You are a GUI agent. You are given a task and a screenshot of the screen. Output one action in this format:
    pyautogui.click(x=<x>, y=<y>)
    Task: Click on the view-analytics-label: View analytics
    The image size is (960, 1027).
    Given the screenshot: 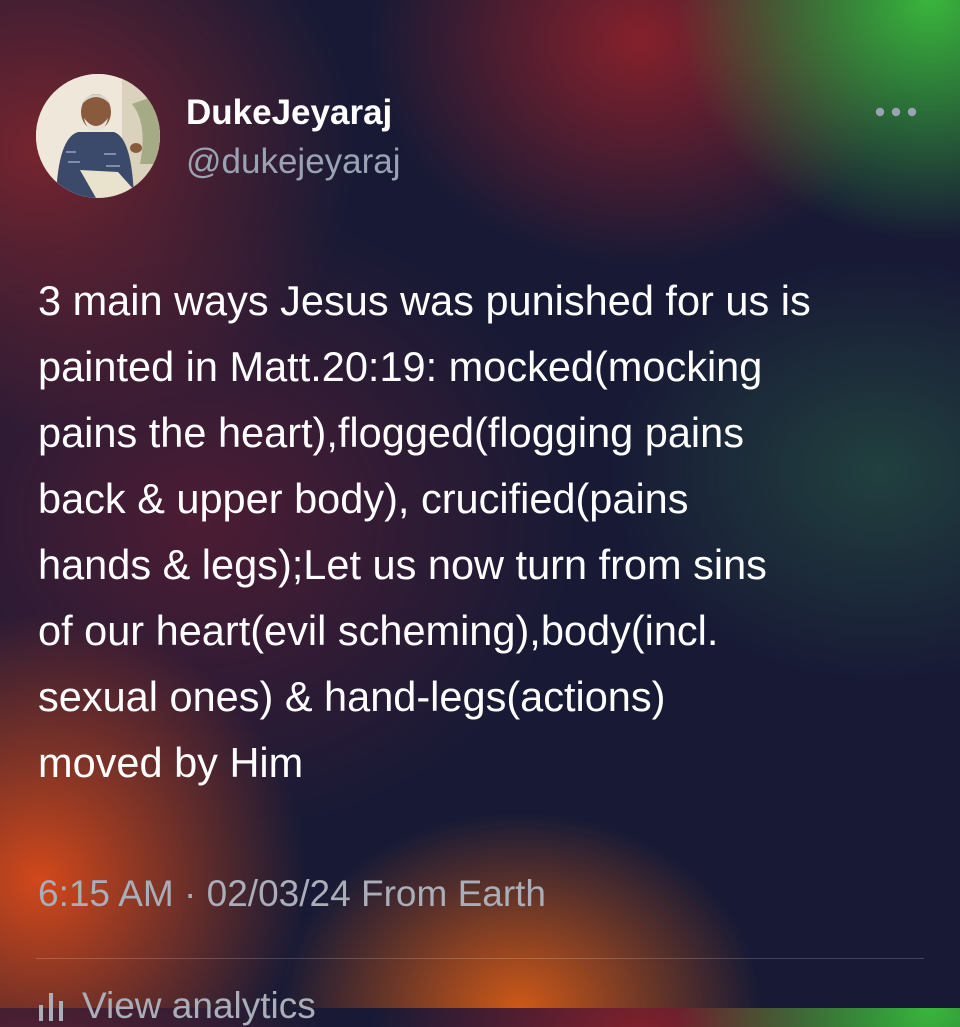 What is the action you would take?
    pyautogui.click(x=199, y=1005)
    